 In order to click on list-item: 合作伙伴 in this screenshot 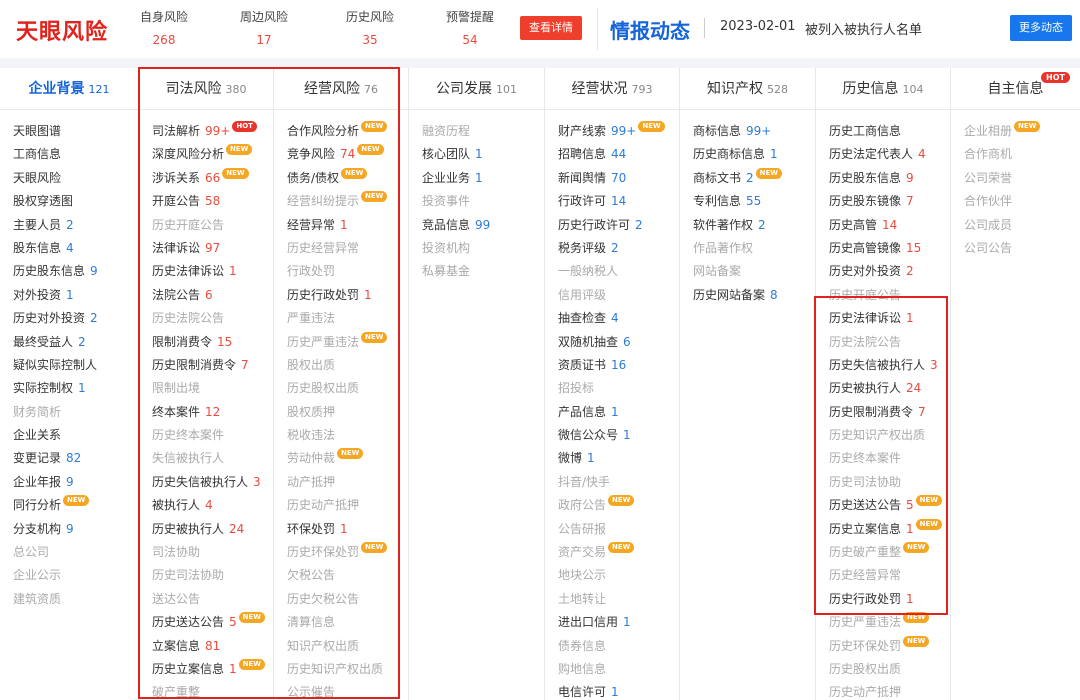, I will do `click(1015, 201)`.